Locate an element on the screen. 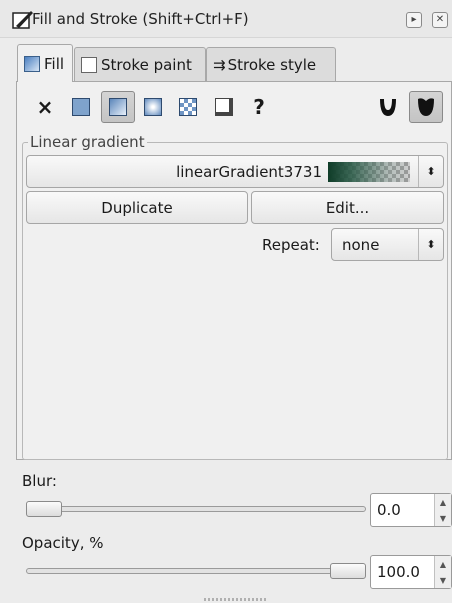  fill-stroke-icon is located at coordinates (22, 20).